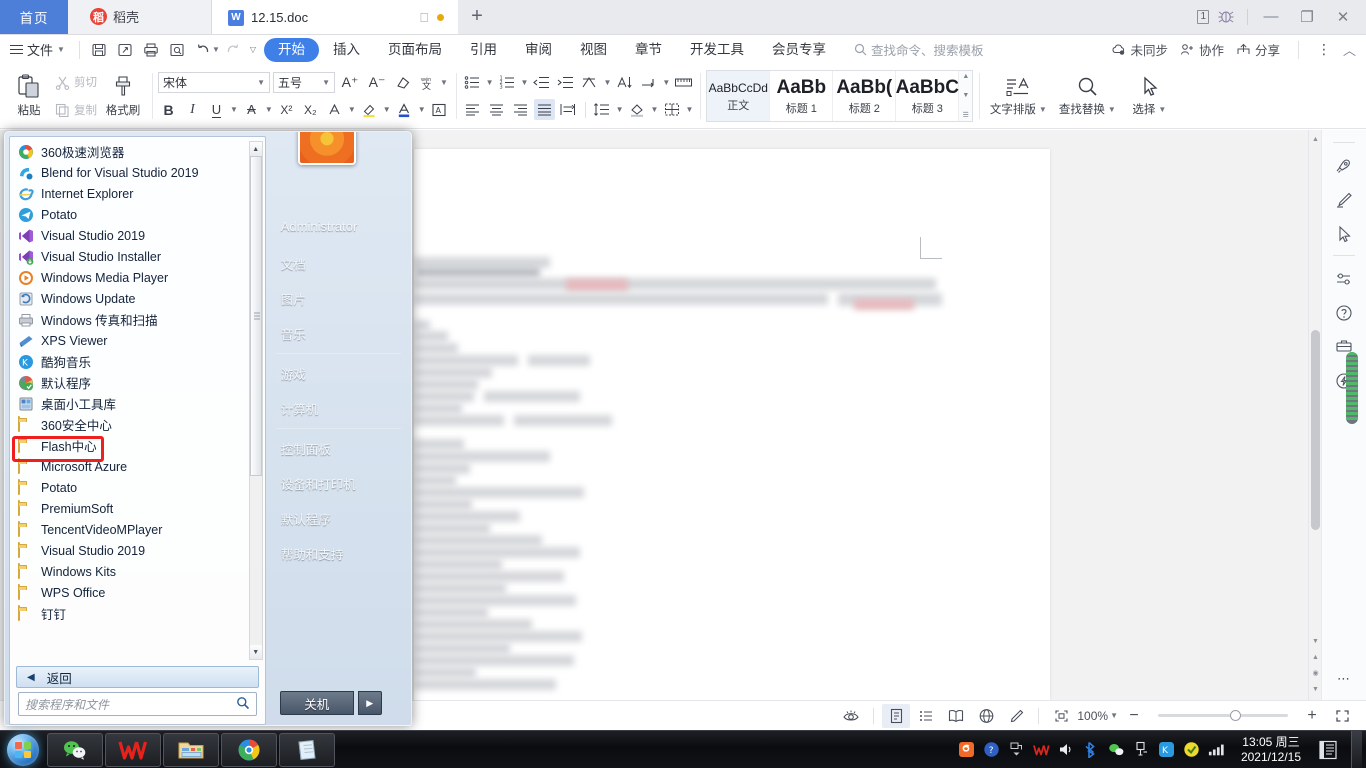 Image resolution: width=1366 pixels, height=768 pixels. Describe the element at coordinates (1343, 17) in the screenshot. I see `close-button: ✕` at that location.